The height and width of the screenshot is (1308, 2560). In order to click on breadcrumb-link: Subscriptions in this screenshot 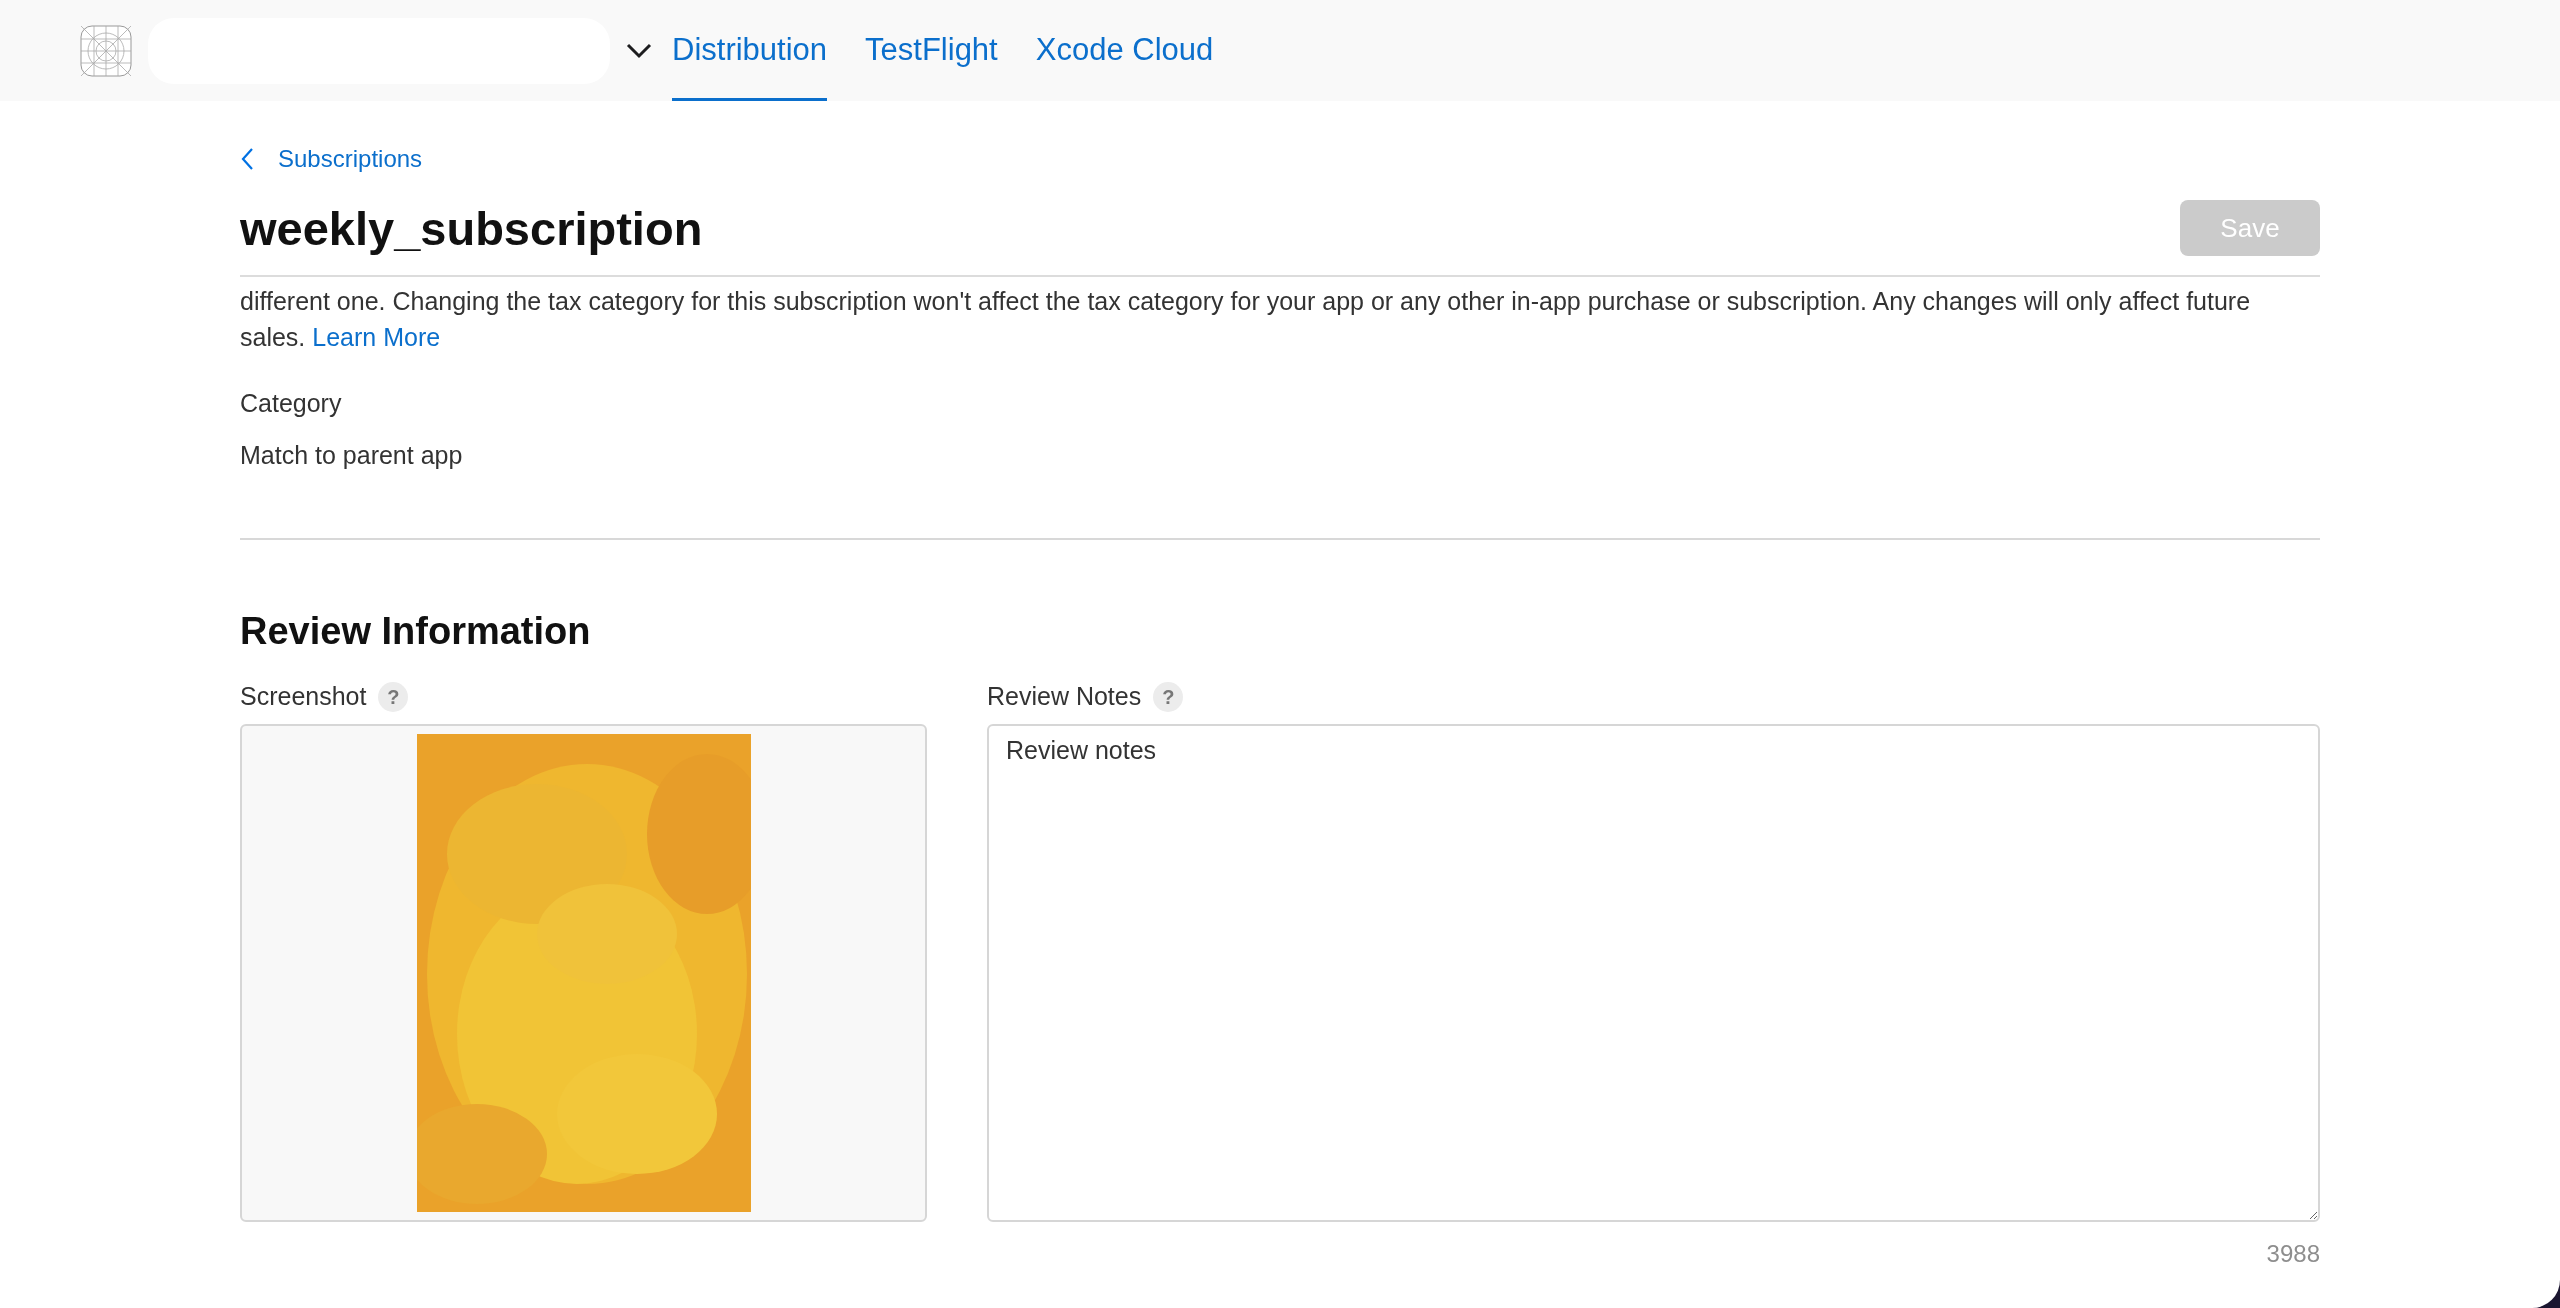, I will do `click(350, 159)`.